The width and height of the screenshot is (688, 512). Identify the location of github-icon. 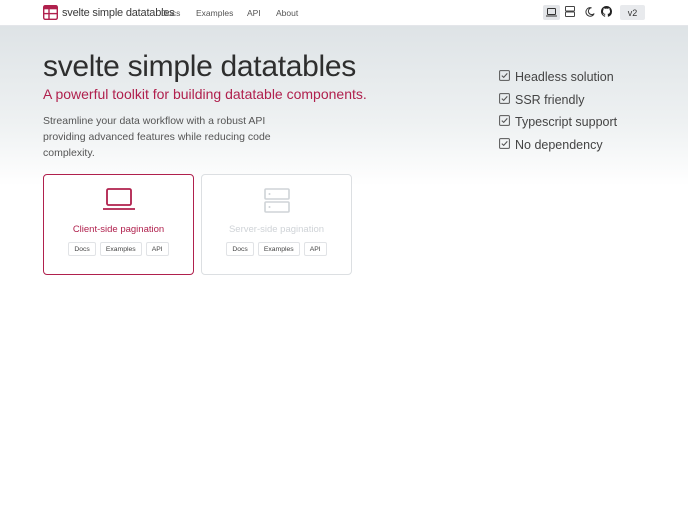
(606, 13).